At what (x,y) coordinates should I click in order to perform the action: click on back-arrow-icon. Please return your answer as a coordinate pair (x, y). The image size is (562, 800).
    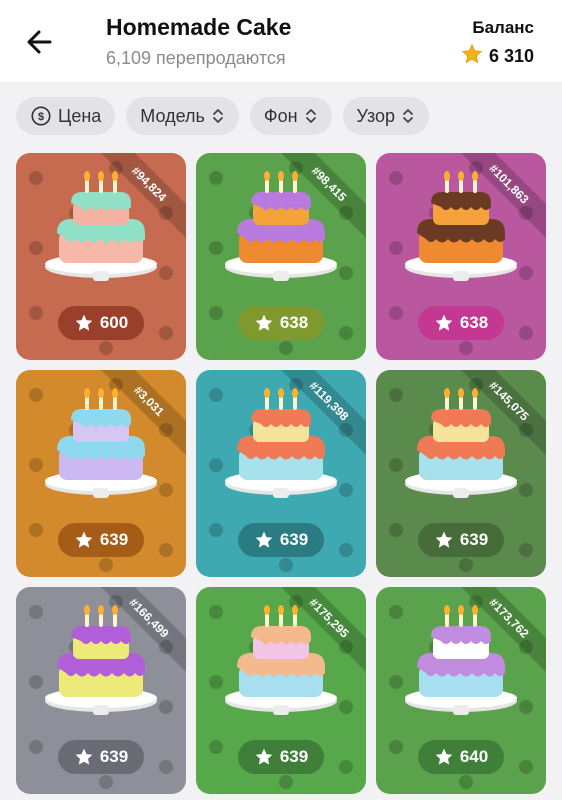
    Looking at the image, I should click on (40, 42).